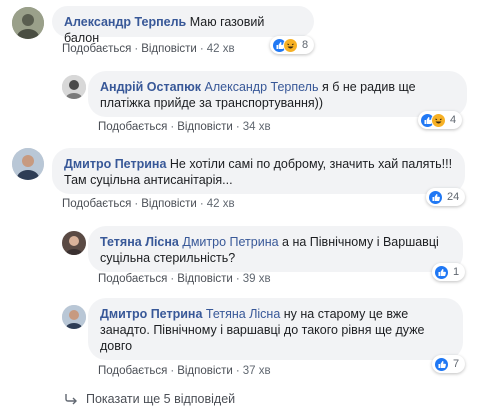 Image resolution: width=489 pixels, height=415 pixels. I want to click on reply-arrow-icon, so click(71, 399).